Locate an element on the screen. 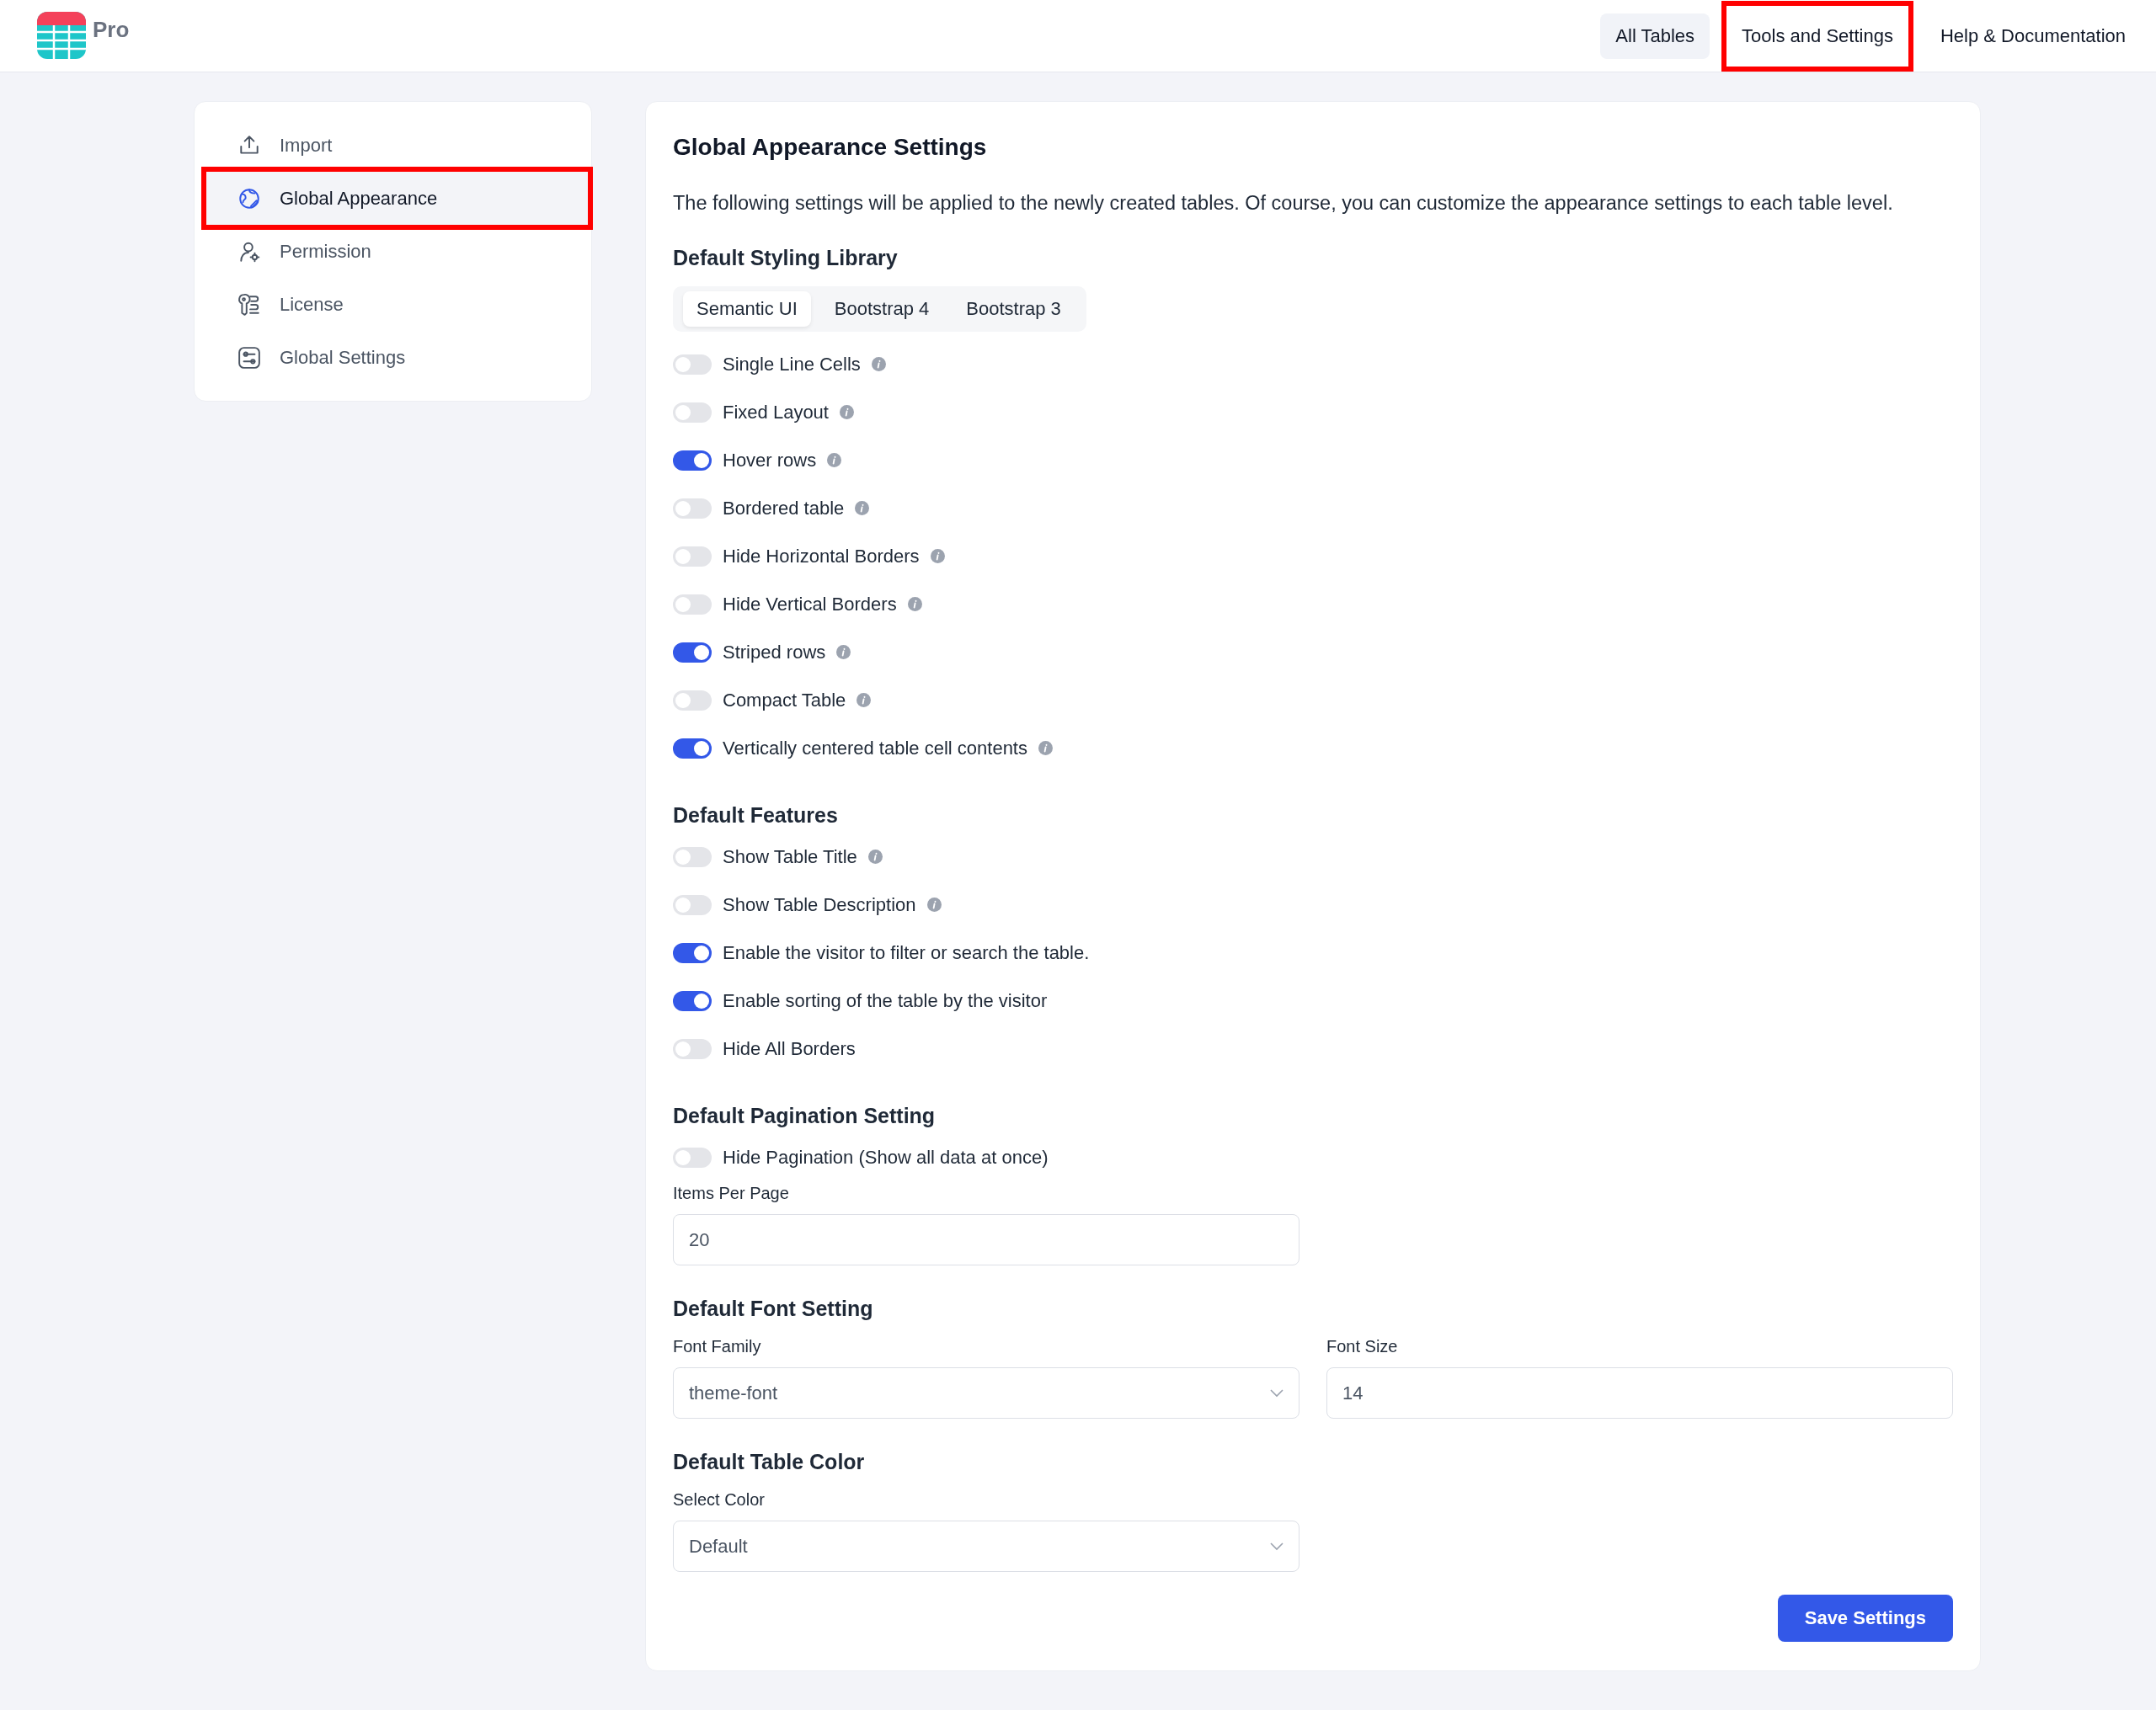 This screenshot has width=2156, height=1710. save-button: Save Settings is located at coordinates (1865, 1618).